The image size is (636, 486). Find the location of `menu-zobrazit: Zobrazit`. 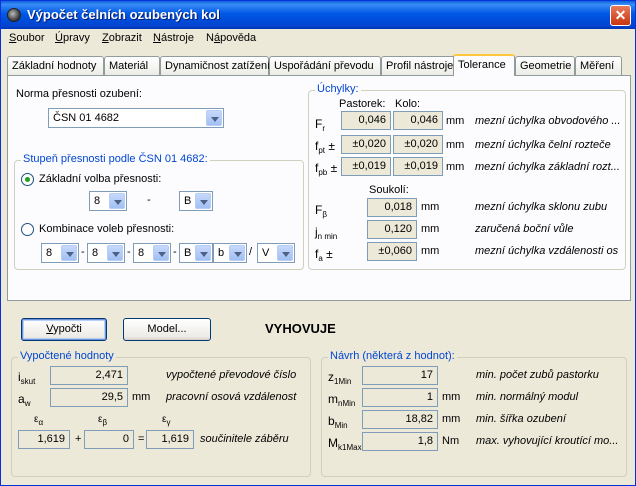

menu-zobrazit: Zobrazit is located at coordinates (122, 38).